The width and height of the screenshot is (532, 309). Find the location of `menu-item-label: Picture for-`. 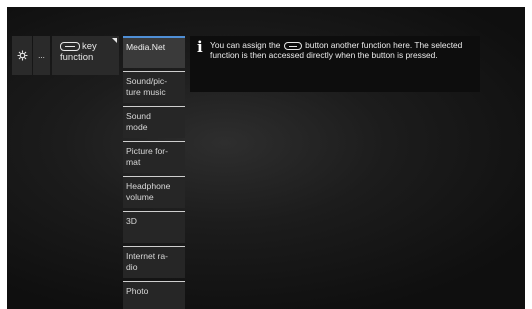

menu-item-label: Picture for- is located at coordinates (147, 151).